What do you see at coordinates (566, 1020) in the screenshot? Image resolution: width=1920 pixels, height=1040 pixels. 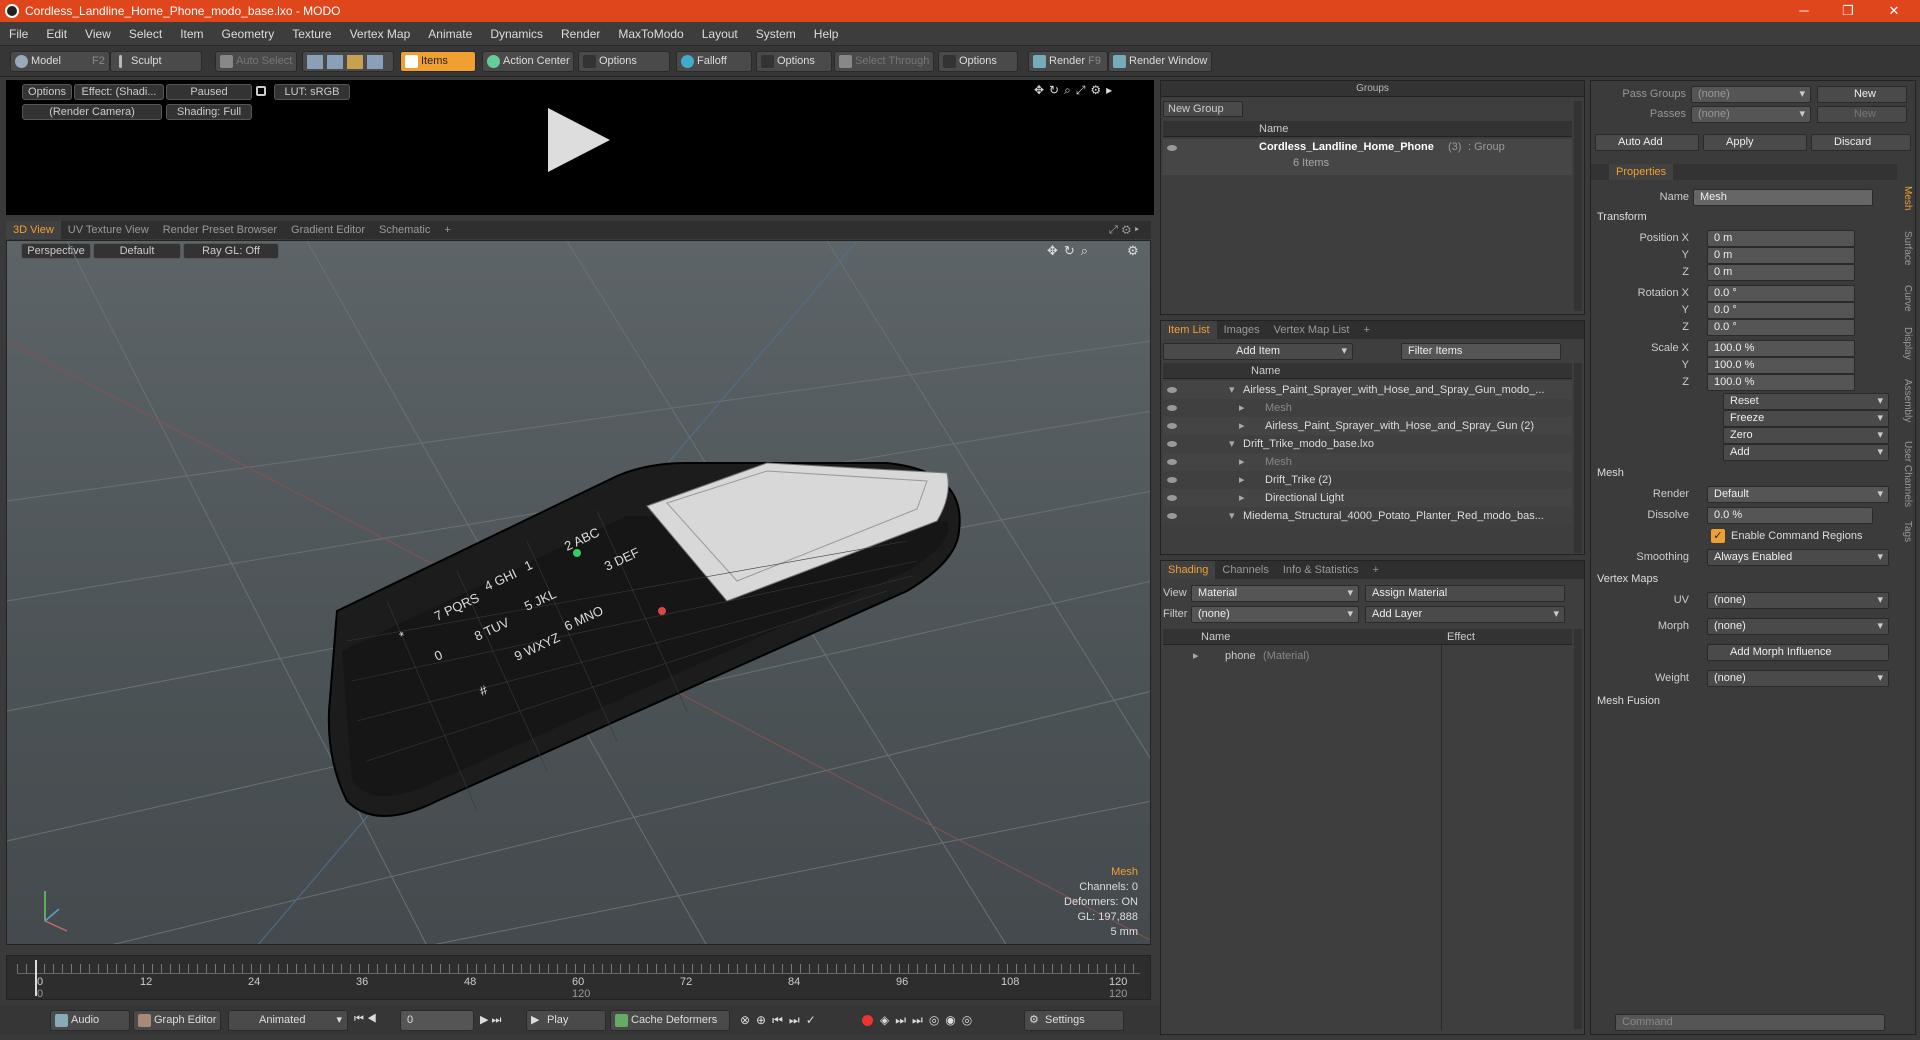 I see `play-button: ▶ Play` at bounding box center [566, 1020].